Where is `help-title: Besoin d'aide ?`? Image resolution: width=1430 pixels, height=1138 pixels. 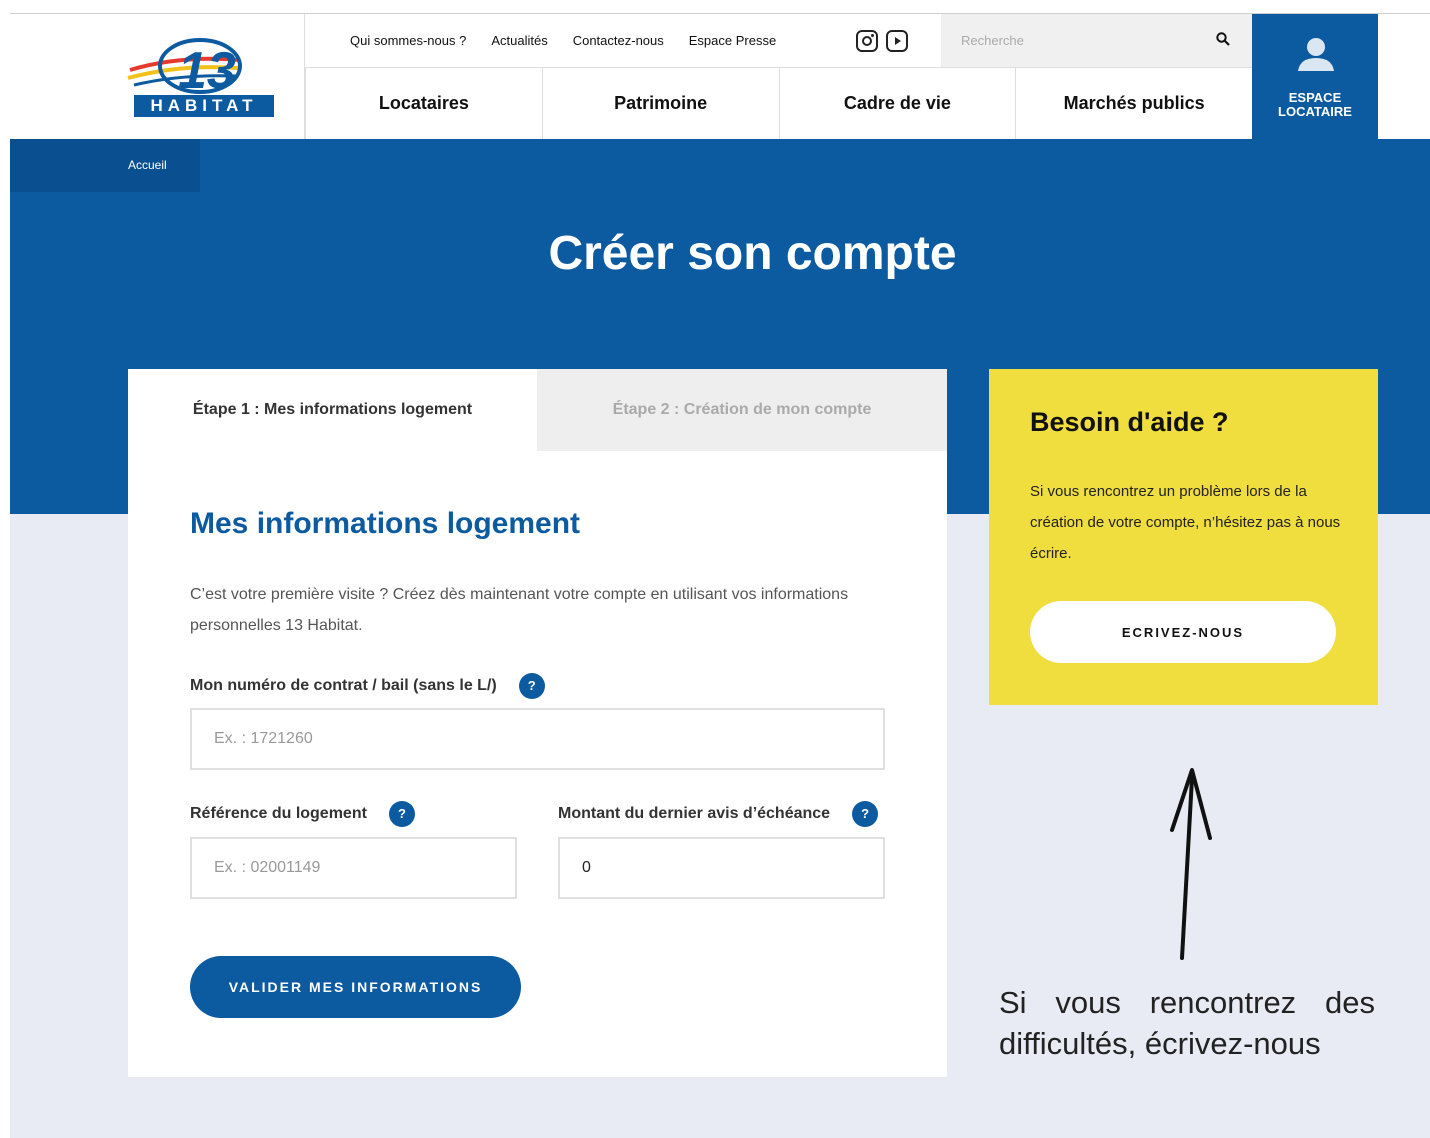
help-title: Besoin d'aide ? is located at coordinates (1129, 422).